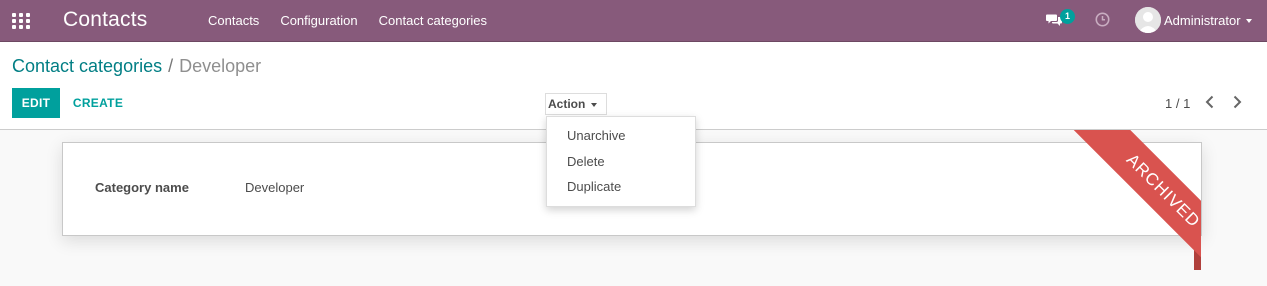 This screenshot has width=1267, height=286. Describe the element at coordinates (142, 187) in the screenshot. I see `category-name-label: Category name` at that location.